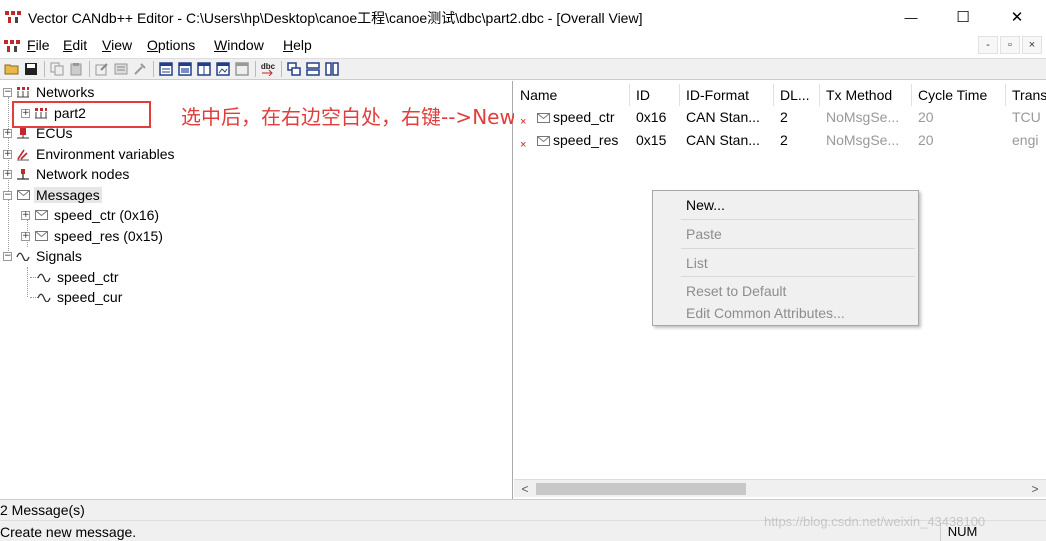 The height and width of the screenshot is (541, 1046). What do you see at coordinates (76, 69) in the screenshot?
I see `paste-icon` at bounding box center [76, 69].